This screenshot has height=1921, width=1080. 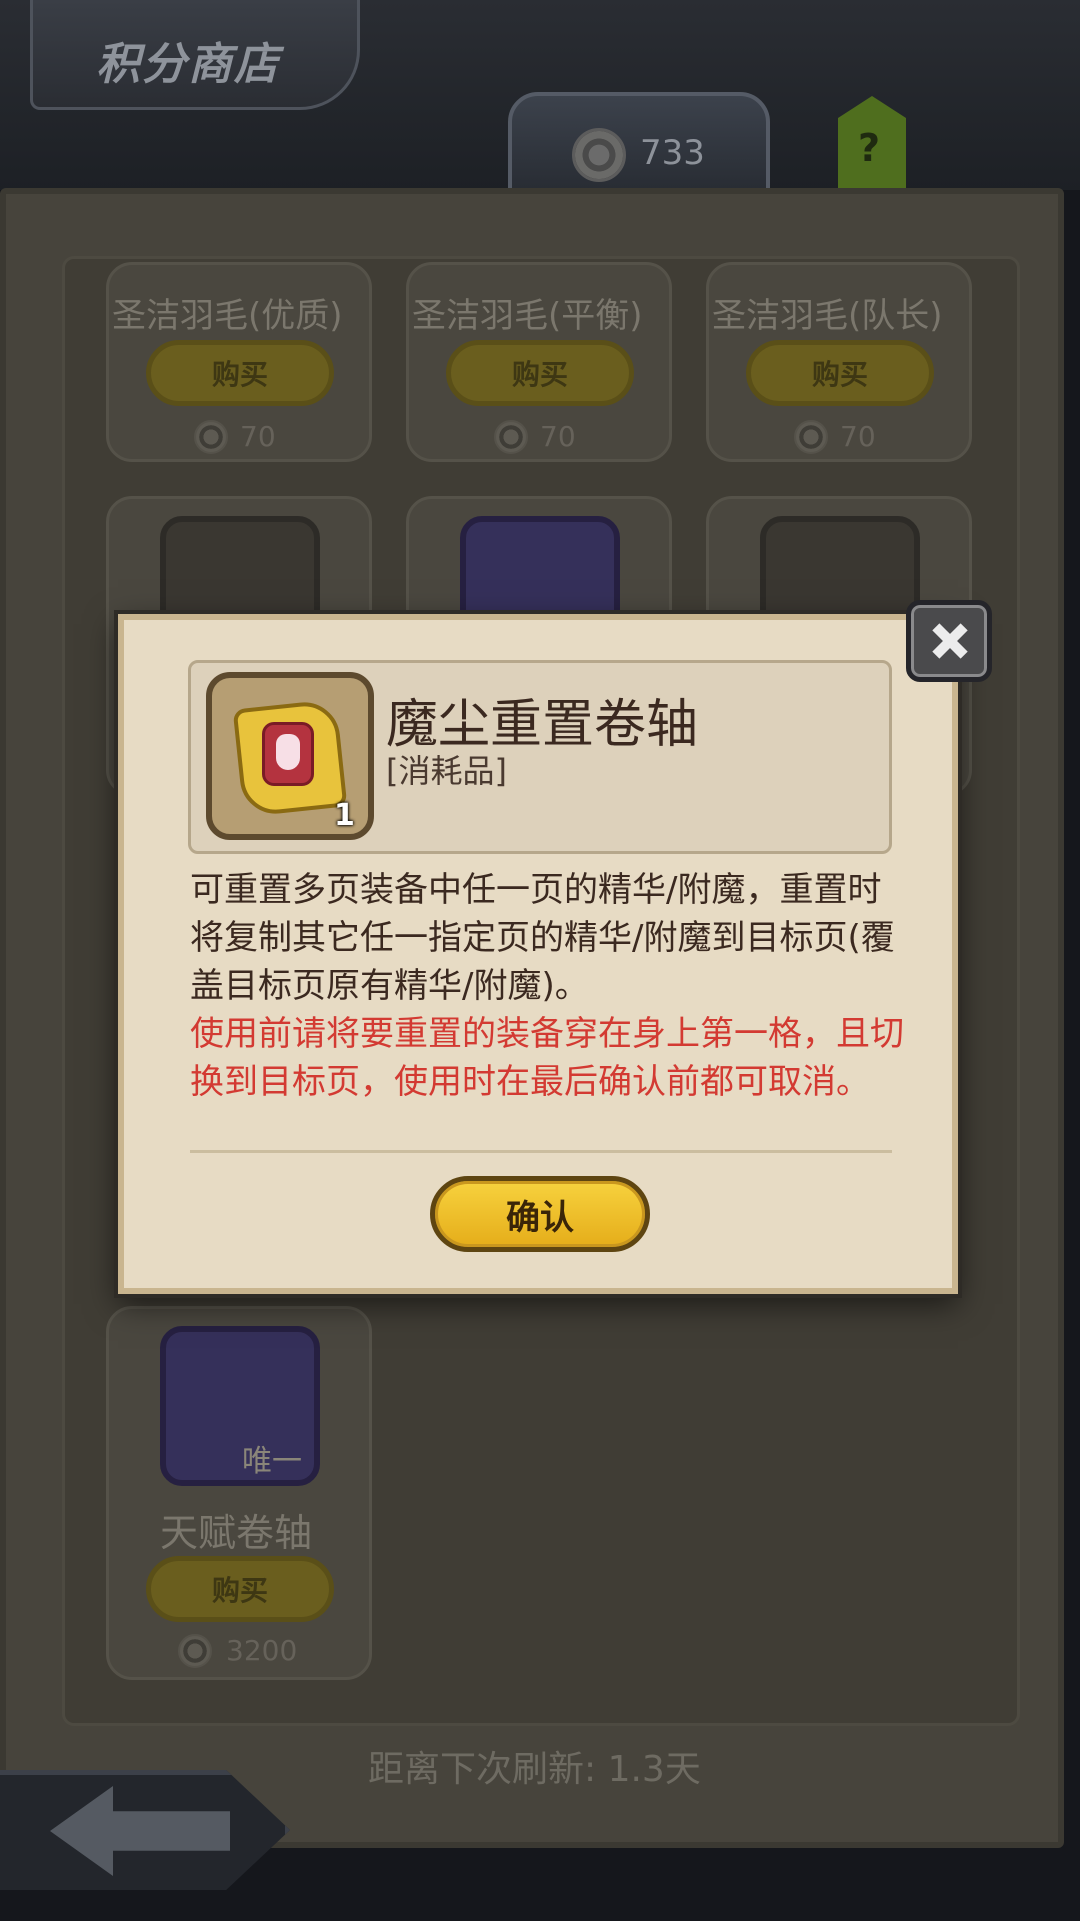 I want to click on page-title: 积分商店, so click(x=188, y=64).